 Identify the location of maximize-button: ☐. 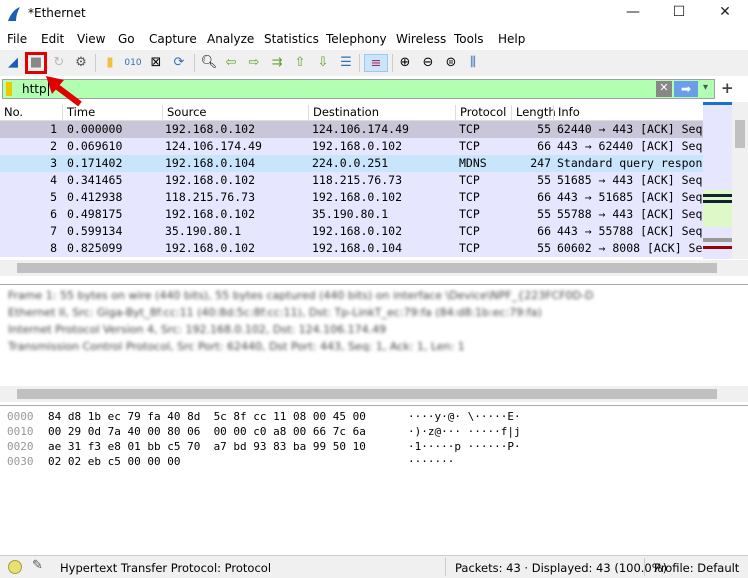
(679, 14).